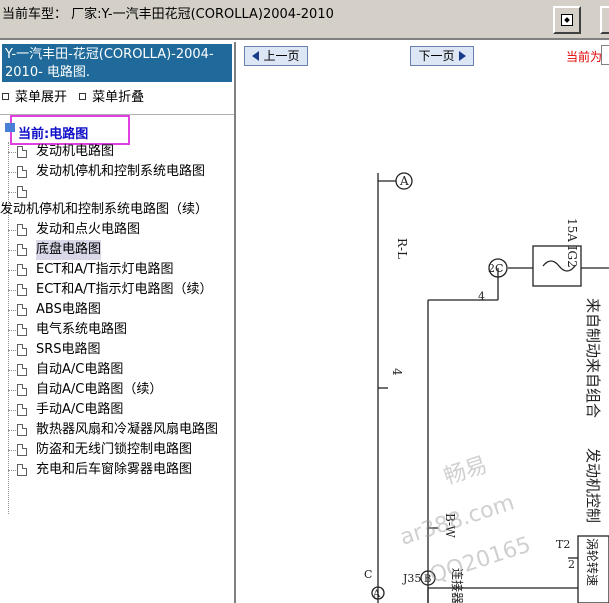 This screenshot has height=603, width=609. Describe the element at coordinates (117, 450) in the screenshot. I see `tree-item: 防盗和无线门锁控制电路图` at that location.